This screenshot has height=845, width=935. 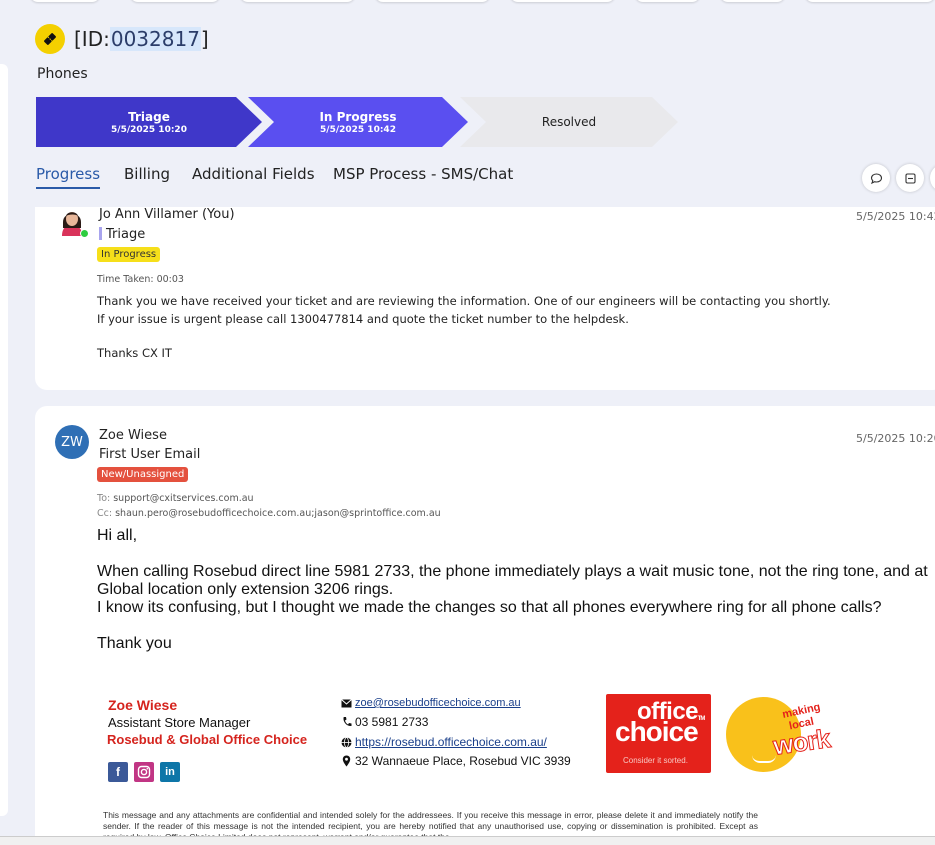 I want to click on step-triage: Triage 5/5/2025 10:20, so click(x=149, y=122).